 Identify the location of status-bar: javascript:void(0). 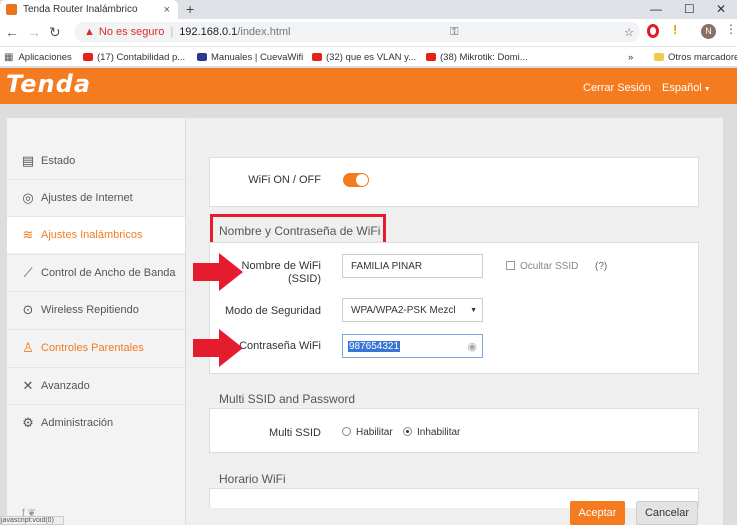
(32, 520).